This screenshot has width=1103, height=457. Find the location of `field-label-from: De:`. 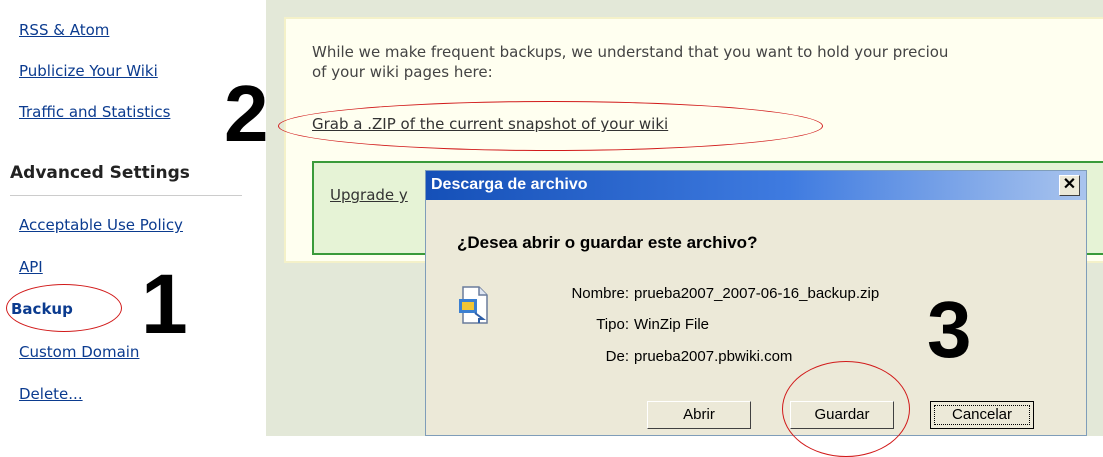

field-label-from: De: is located at coordinates (617, 356).